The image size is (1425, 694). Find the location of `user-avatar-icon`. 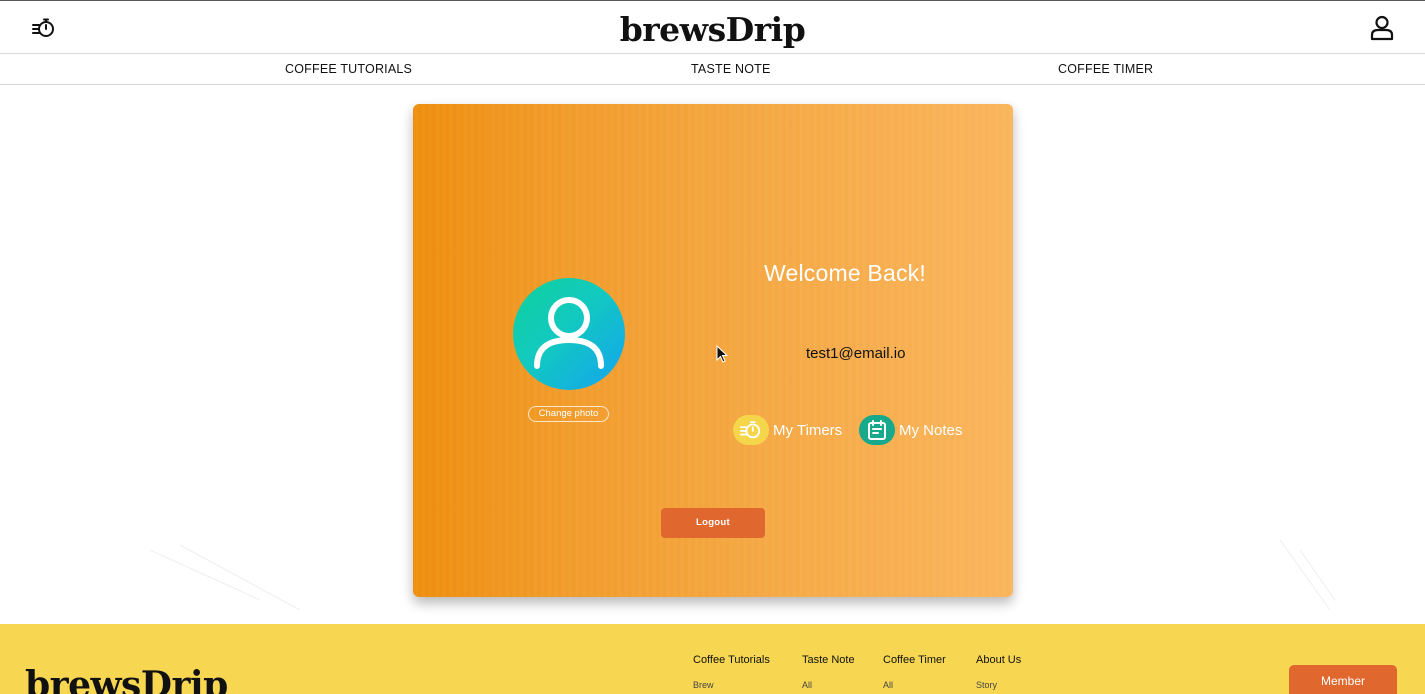

user-avatar-icon is located at coordinates (569, 334).